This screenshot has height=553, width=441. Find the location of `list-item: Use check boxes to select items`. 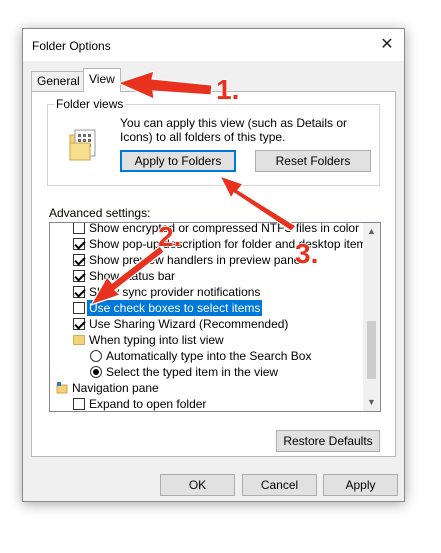

list-item: Use check boxes to select items is located at coordinates (207, 308).